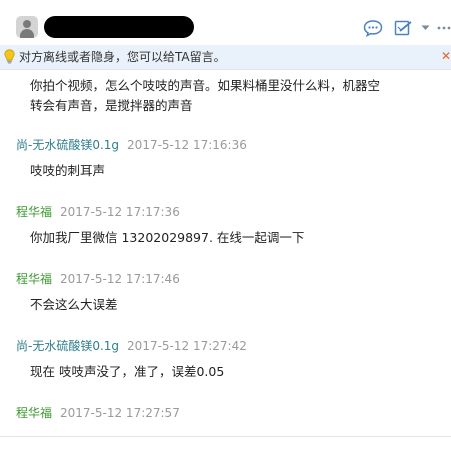 This screenshot has width=451, height=451. Describe the element at coordinates (225, 21) in the screenshot. I see `chat-header` at that location.